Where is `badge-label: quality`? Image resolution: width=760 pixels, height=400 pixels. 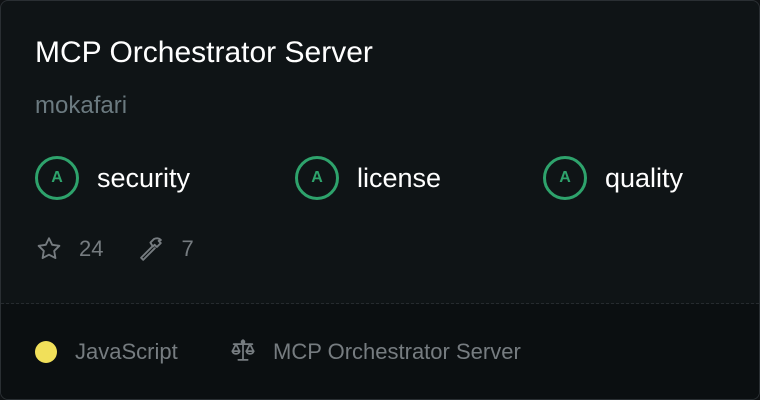 badge-label: quality is located at coordinates (644, 178).